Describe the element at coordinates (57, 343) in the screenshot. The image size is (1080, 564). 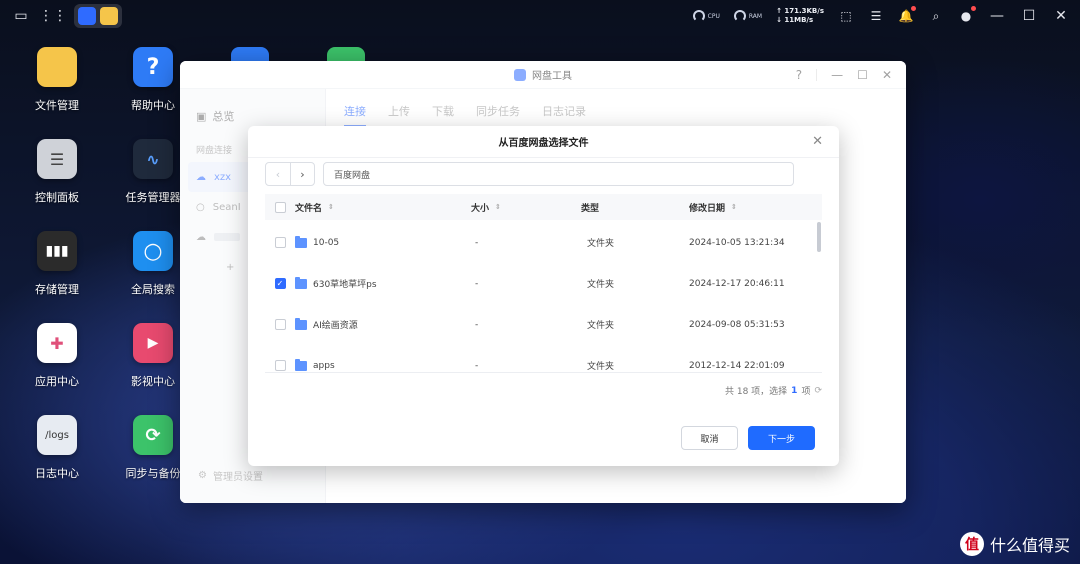
I see `apps-icon: ✚` at that location.